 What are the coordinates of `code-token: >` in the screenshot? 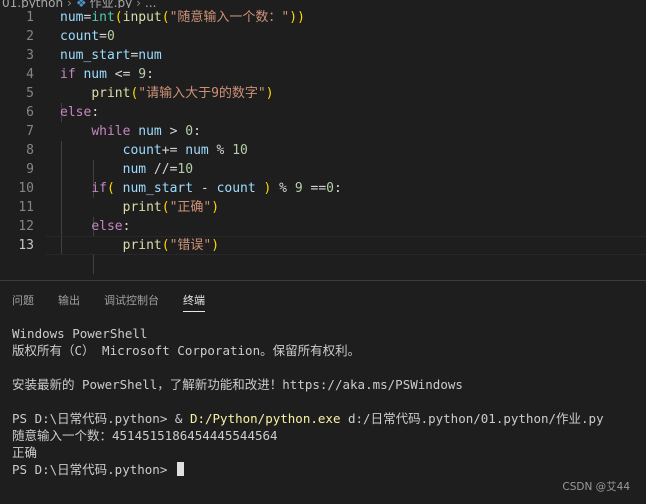 It's located at (173, 131).